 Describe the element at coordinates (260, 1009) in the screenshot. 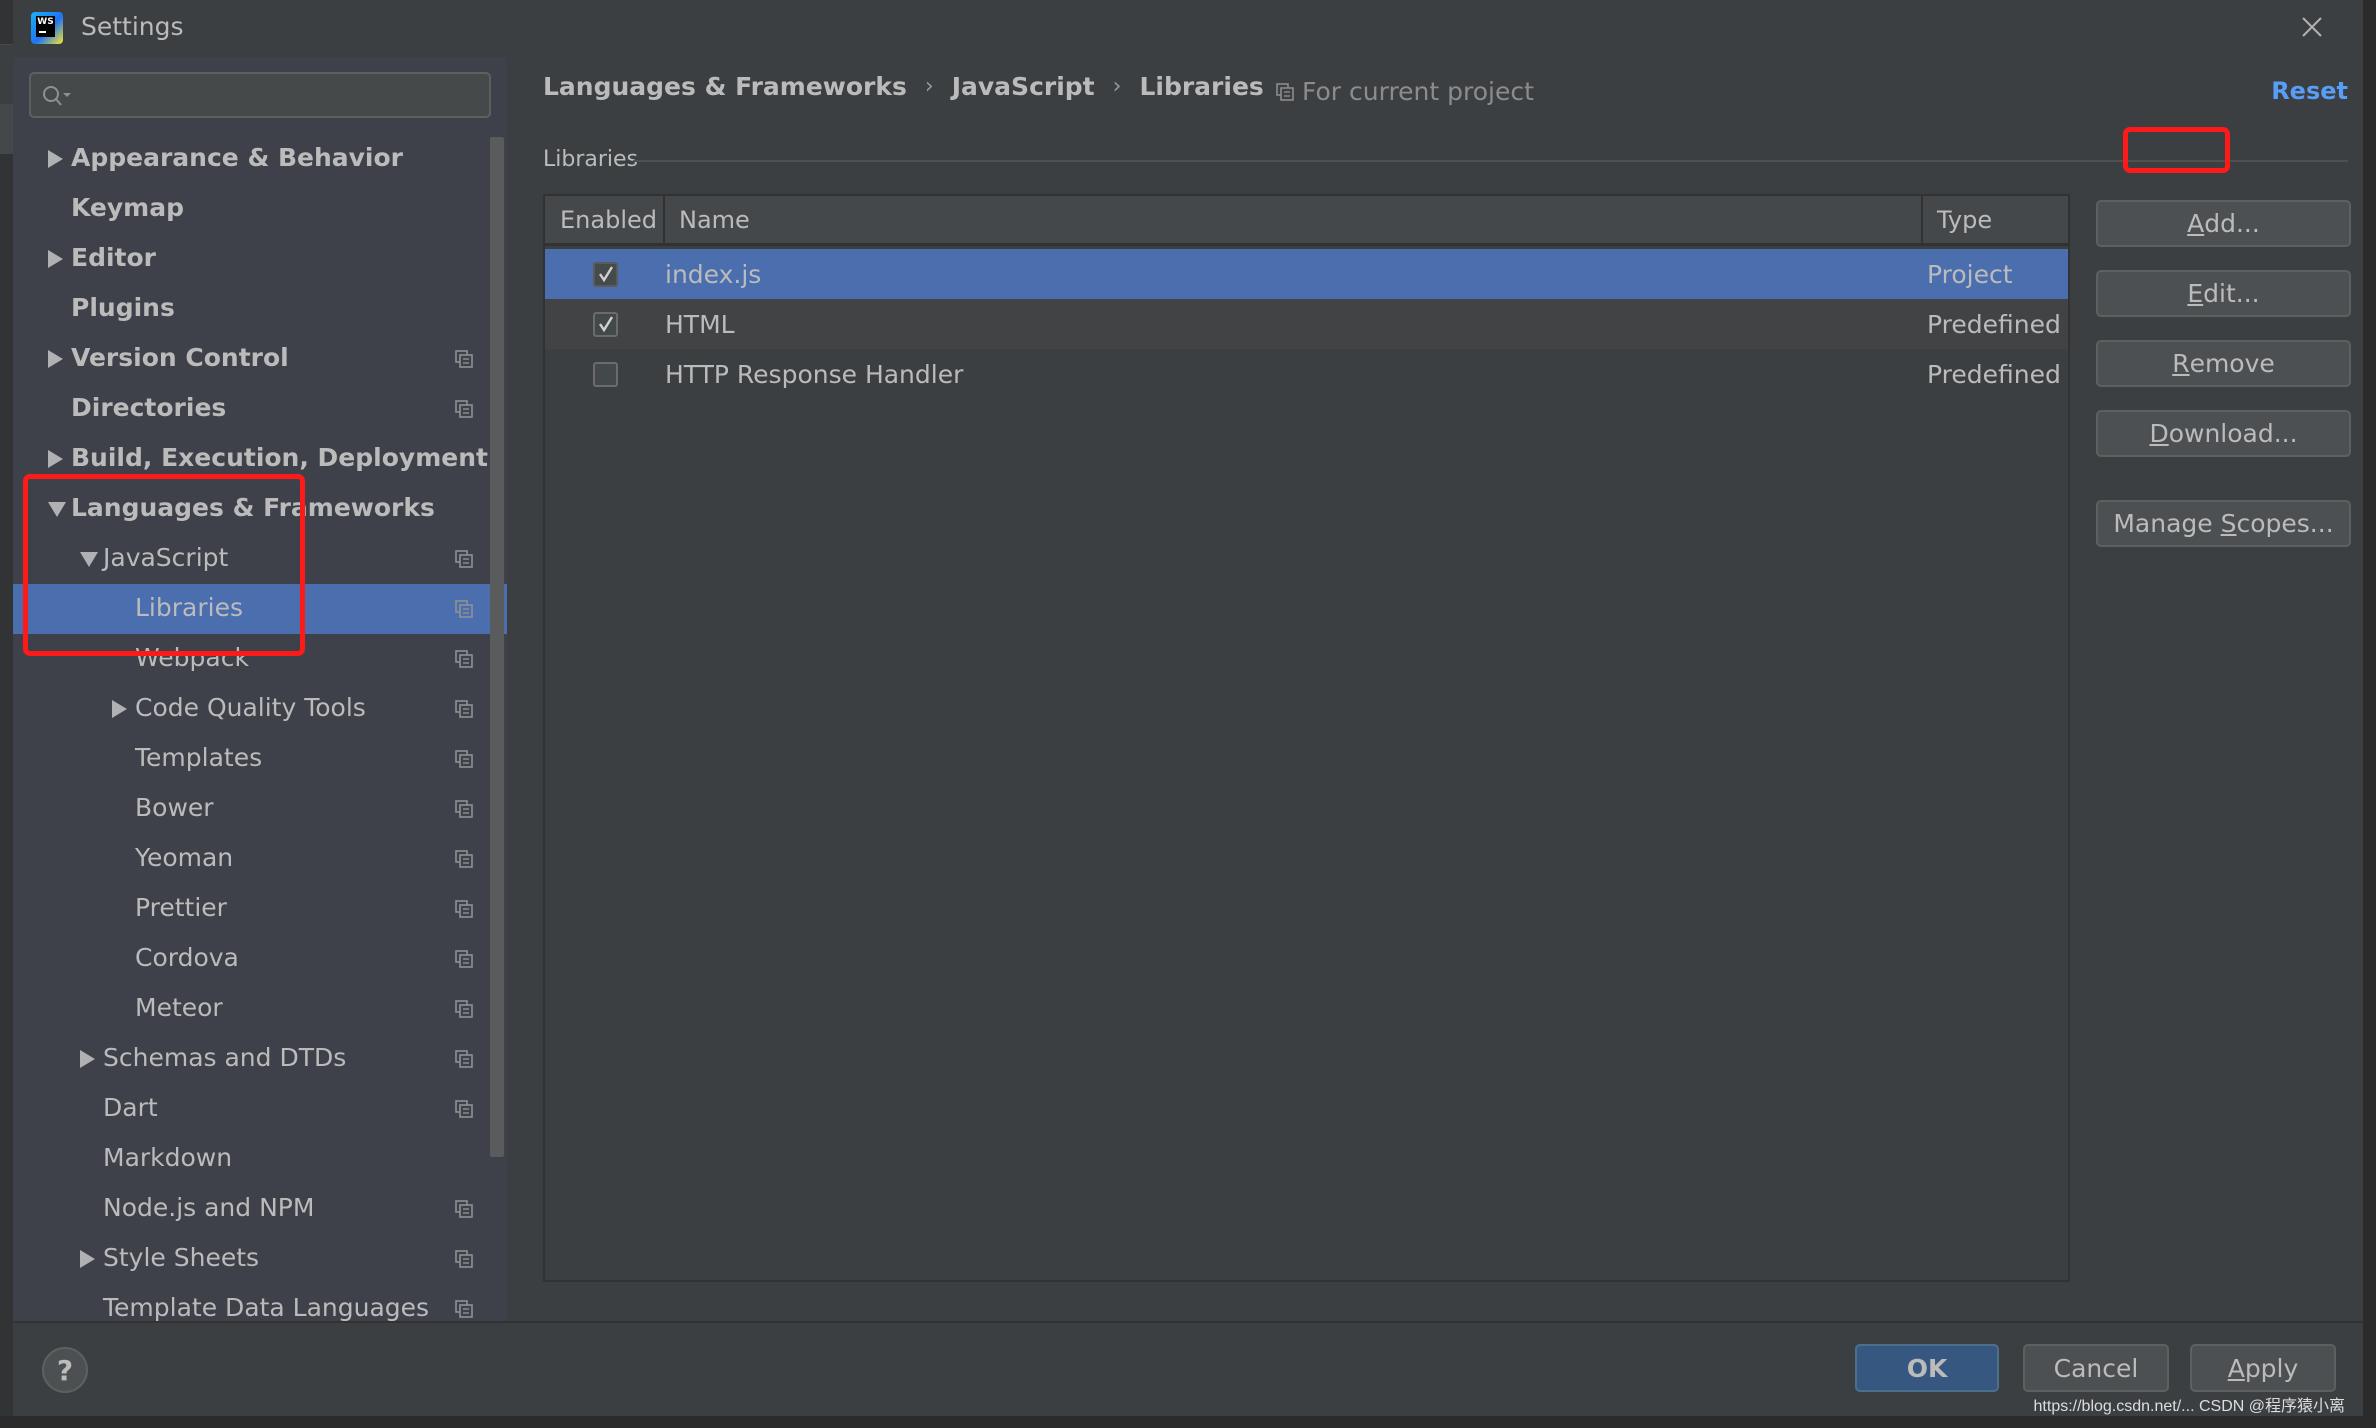

I see `sidebar-item-meteor: Meteor` at that location.